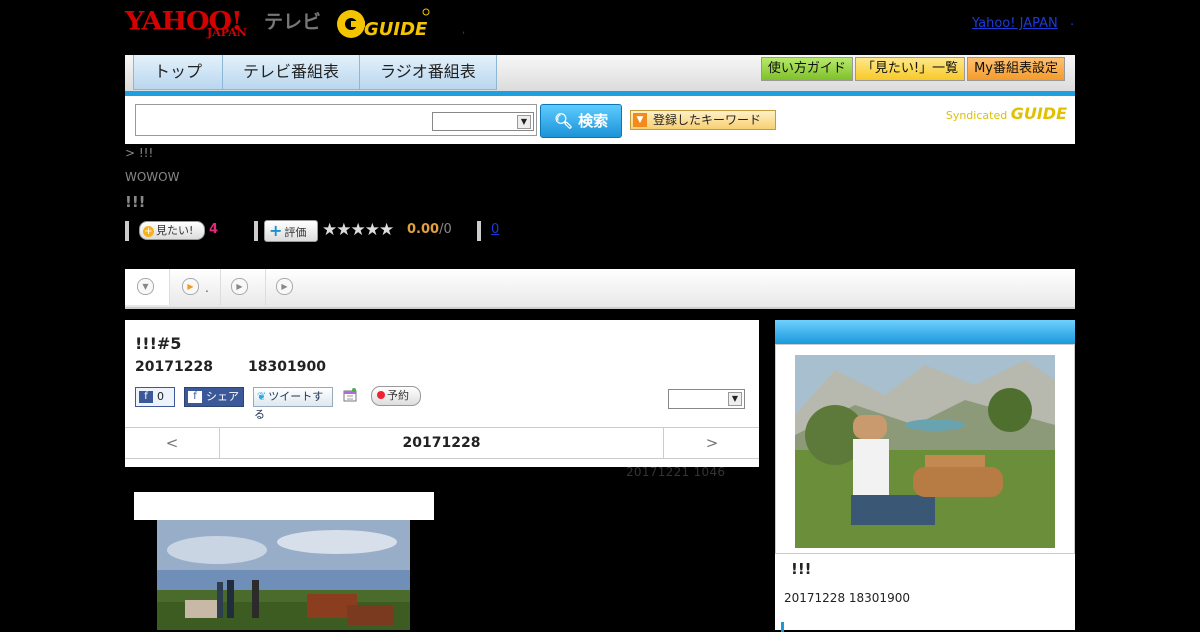  What do you see at coordinates (174, 367) in the screenshot?
I see `episode-date: 20171228` at bounding box center [174, 367].